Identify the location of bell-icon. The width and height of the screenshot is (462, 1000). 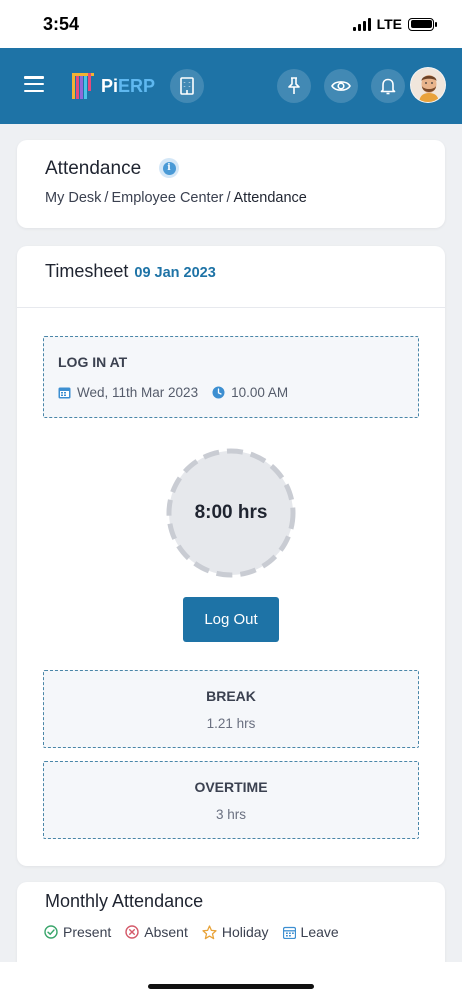
(388, 86).